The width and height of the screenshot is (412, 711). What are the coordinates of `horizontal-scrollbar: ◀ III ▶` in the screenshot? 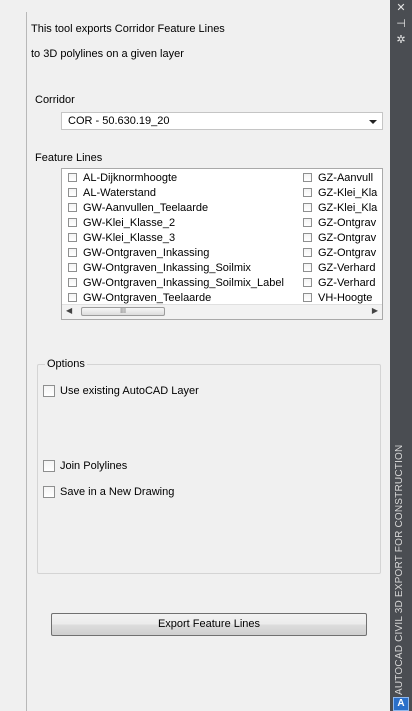 It's located at (222, 311).